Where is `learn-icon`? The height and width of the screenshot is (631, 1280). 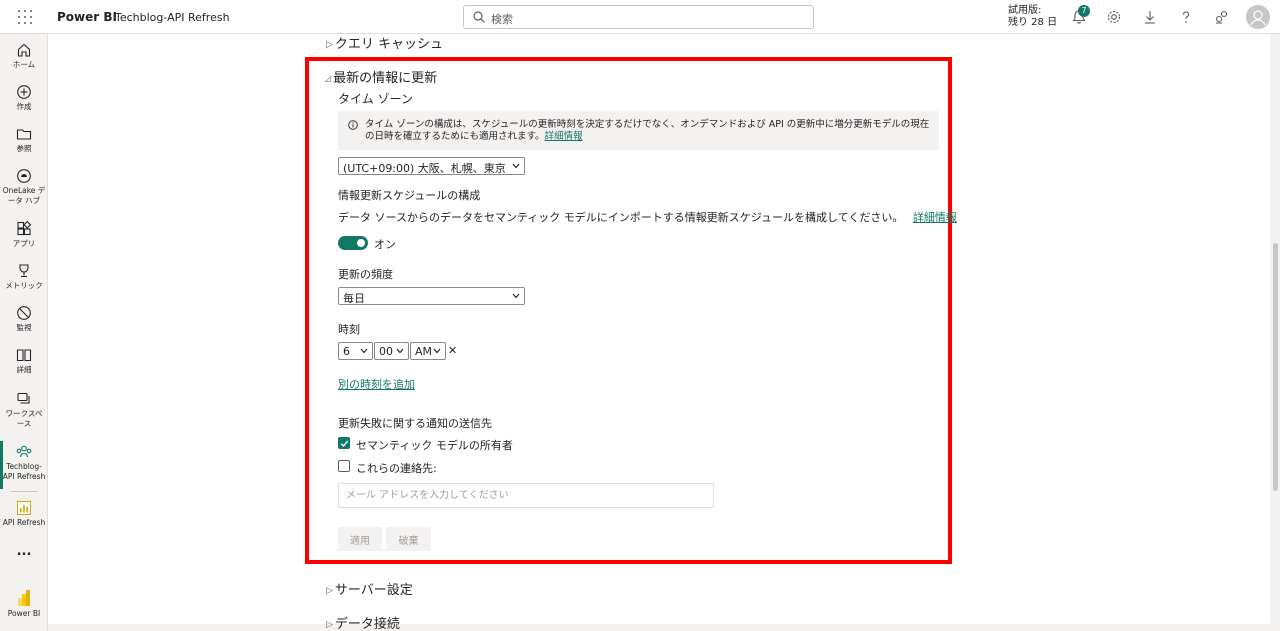 learn-icon is located at coordinates (24, 355).